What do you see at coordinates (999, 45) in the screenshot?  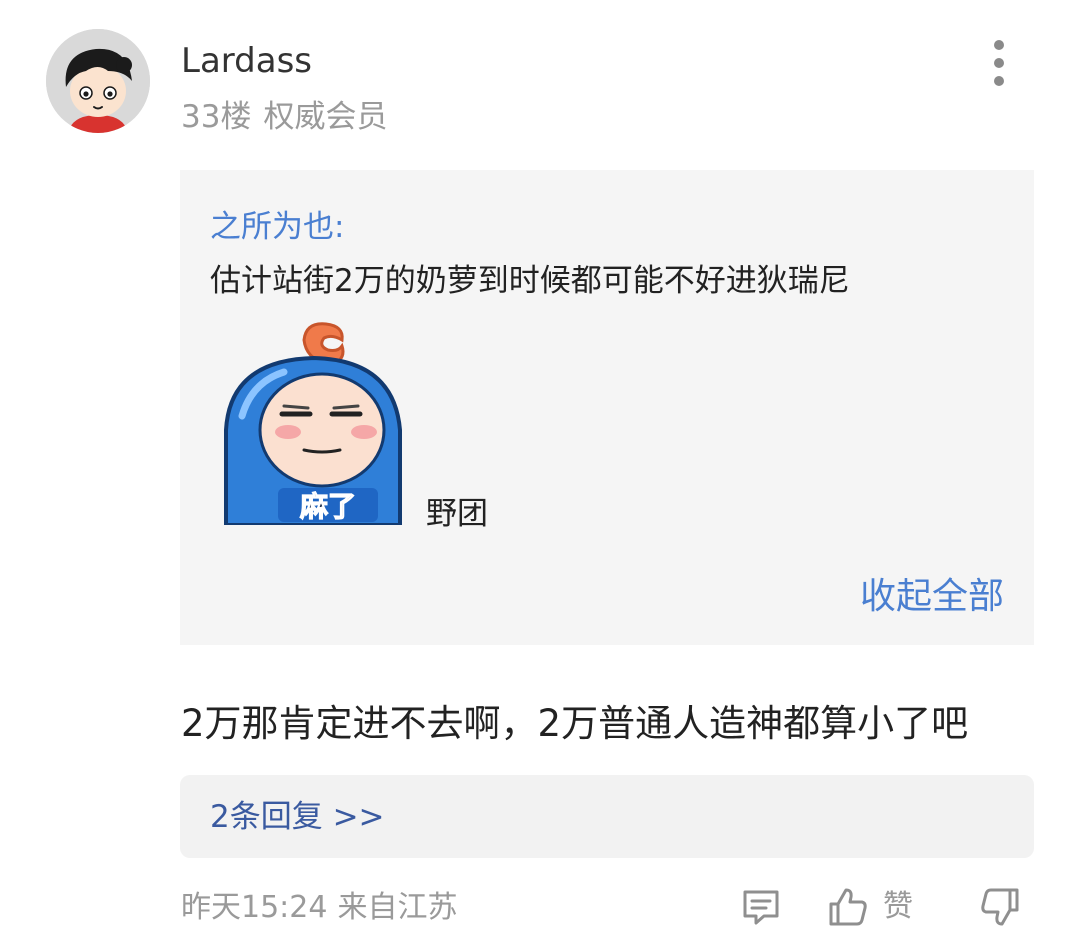 I see `more-vertical-icon` at bounding box center [999, 45].